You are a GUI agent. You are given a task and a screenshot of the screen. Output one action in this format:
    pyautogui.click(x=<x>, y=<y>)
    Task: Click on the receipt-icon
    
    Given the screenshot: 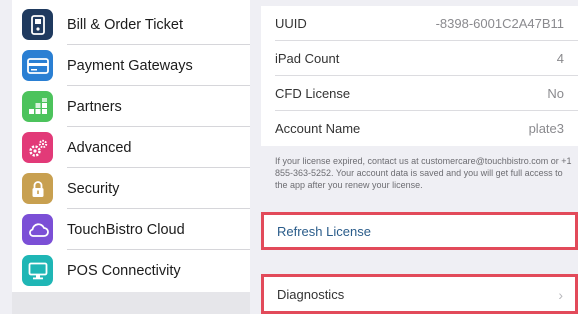 What is the action you would take?
    pyautogui.click(x=37, y=24)
    